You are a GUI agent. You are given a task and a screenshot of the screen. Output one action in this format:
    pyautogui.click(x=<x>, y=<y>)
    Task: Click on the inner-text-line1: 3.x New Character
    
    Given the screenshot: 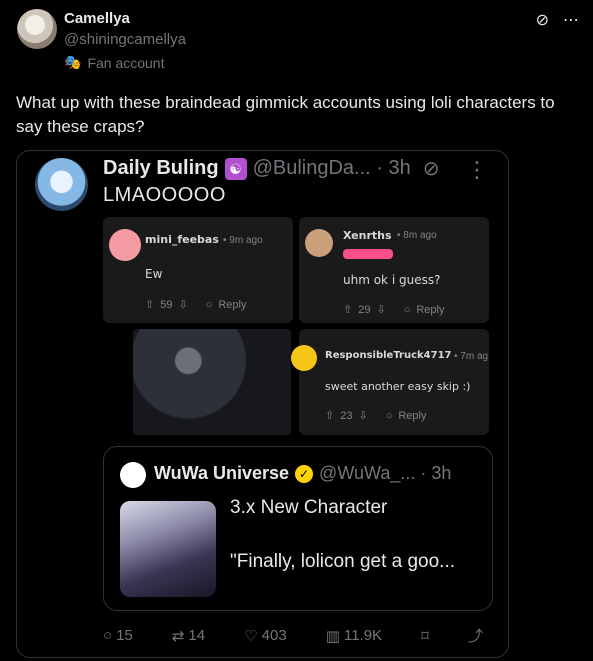 What is the action you would take?
    pyautogui.click(x=309, y=507)
    